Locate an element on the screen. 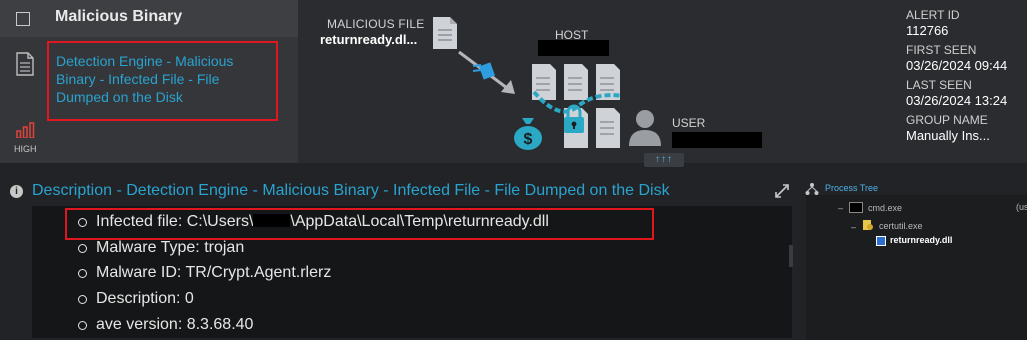 Image resolution: width=1027 pixels, height=340 pixels. certificate-icon is located at coordinates (868, 225).